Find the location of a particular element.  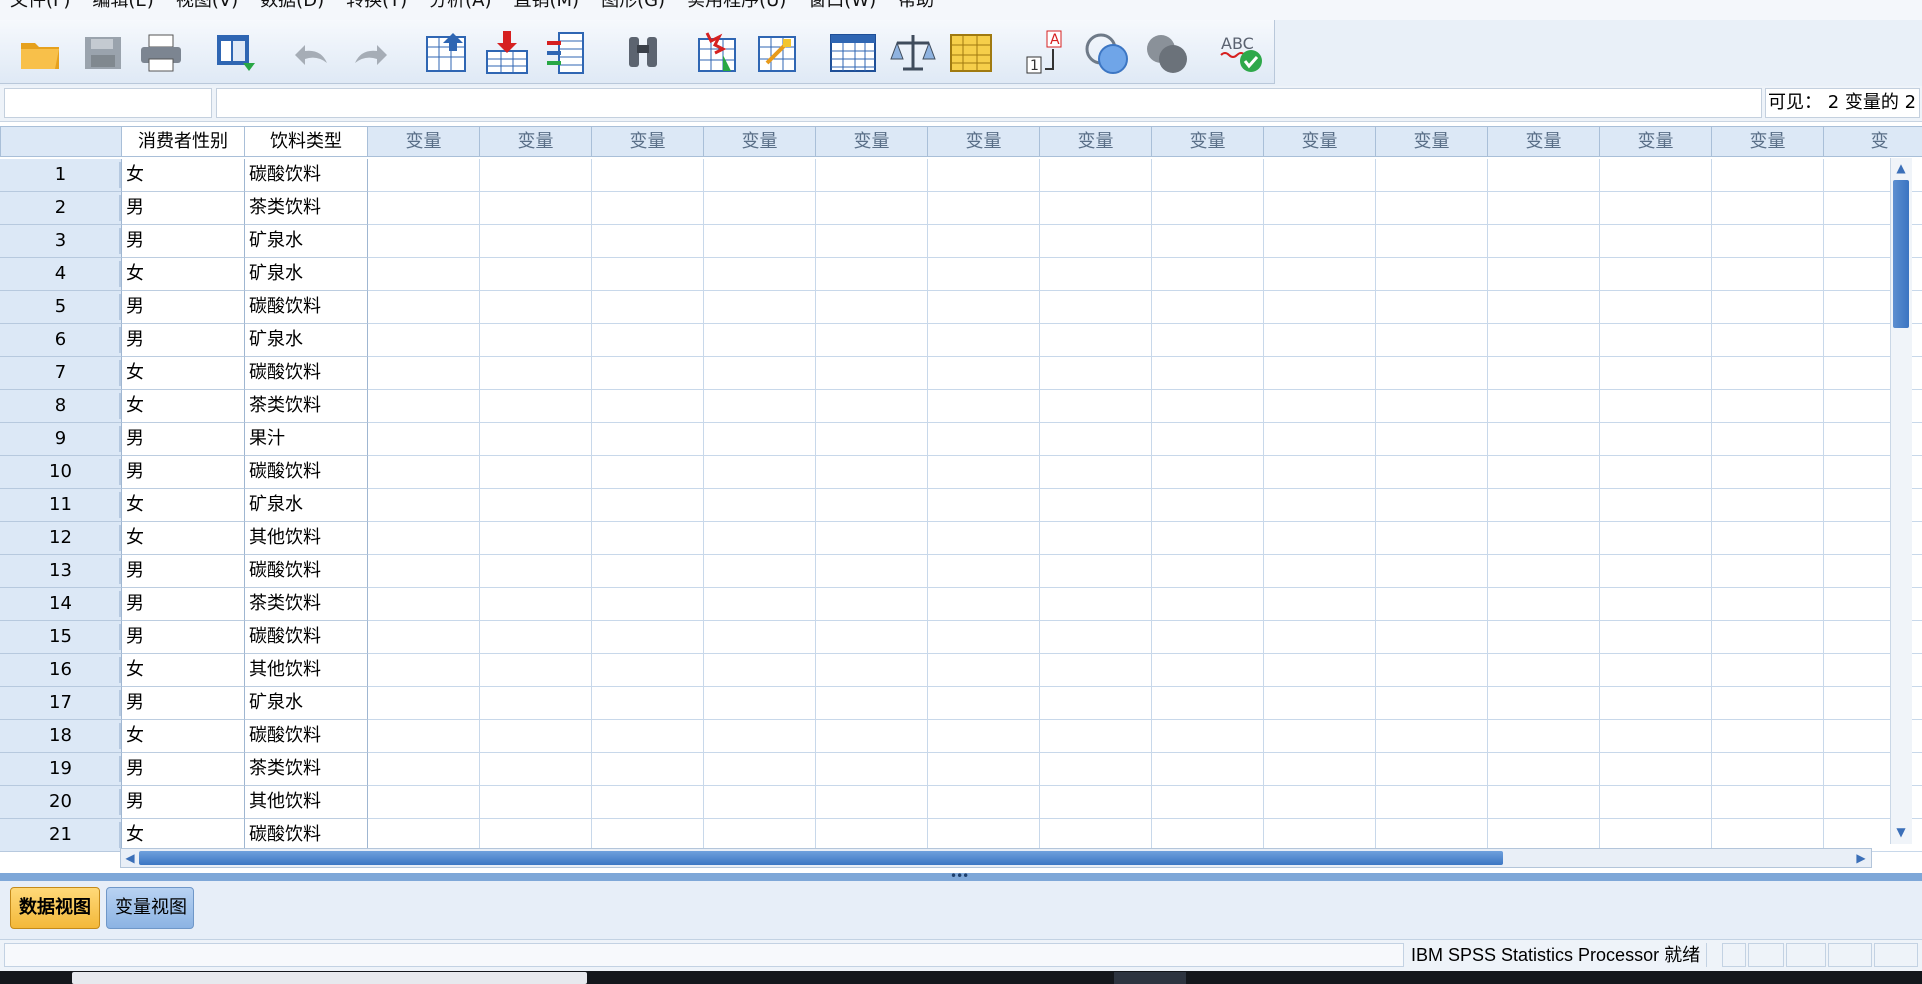

vertical-scrollbar: ▲ ▼ is located at coordinates (1901, 501).